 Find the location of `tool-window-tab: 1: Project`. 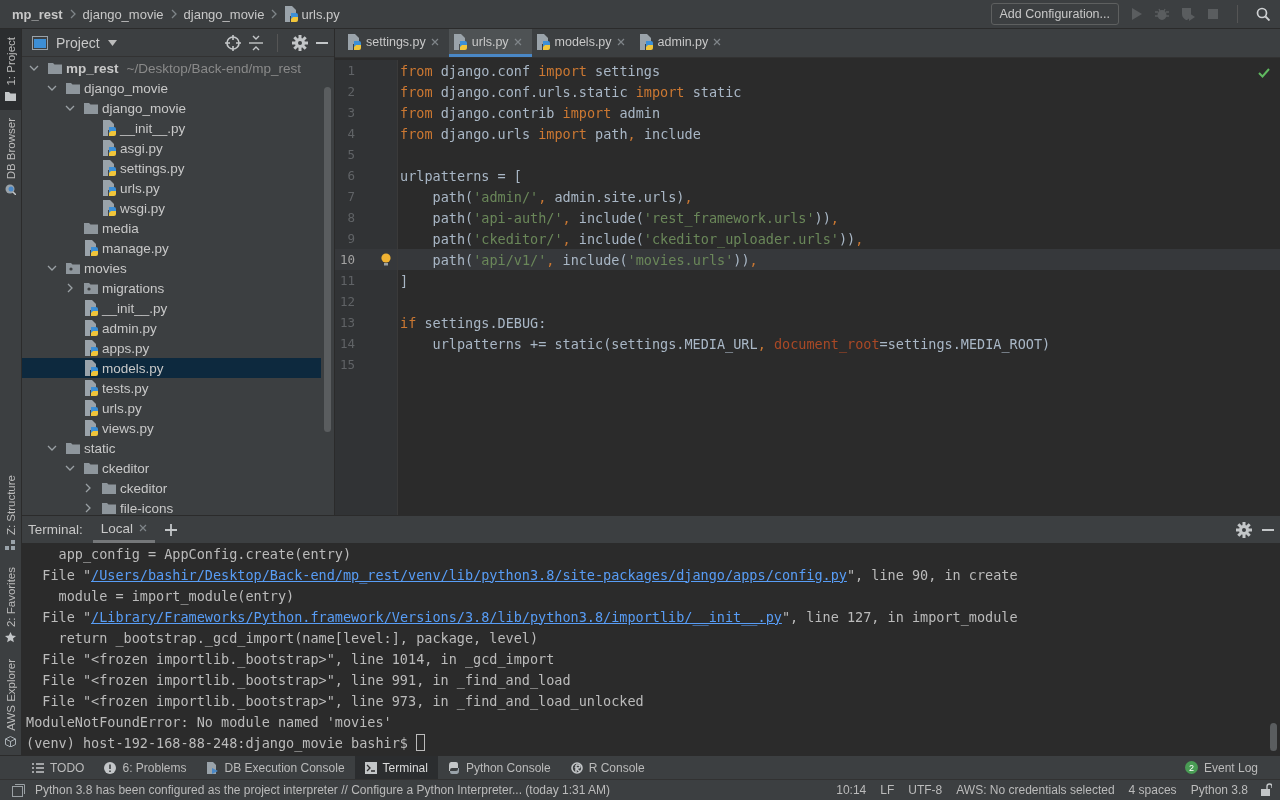

tool-window-tab: 1: Project is located at coordinates (10, 69).